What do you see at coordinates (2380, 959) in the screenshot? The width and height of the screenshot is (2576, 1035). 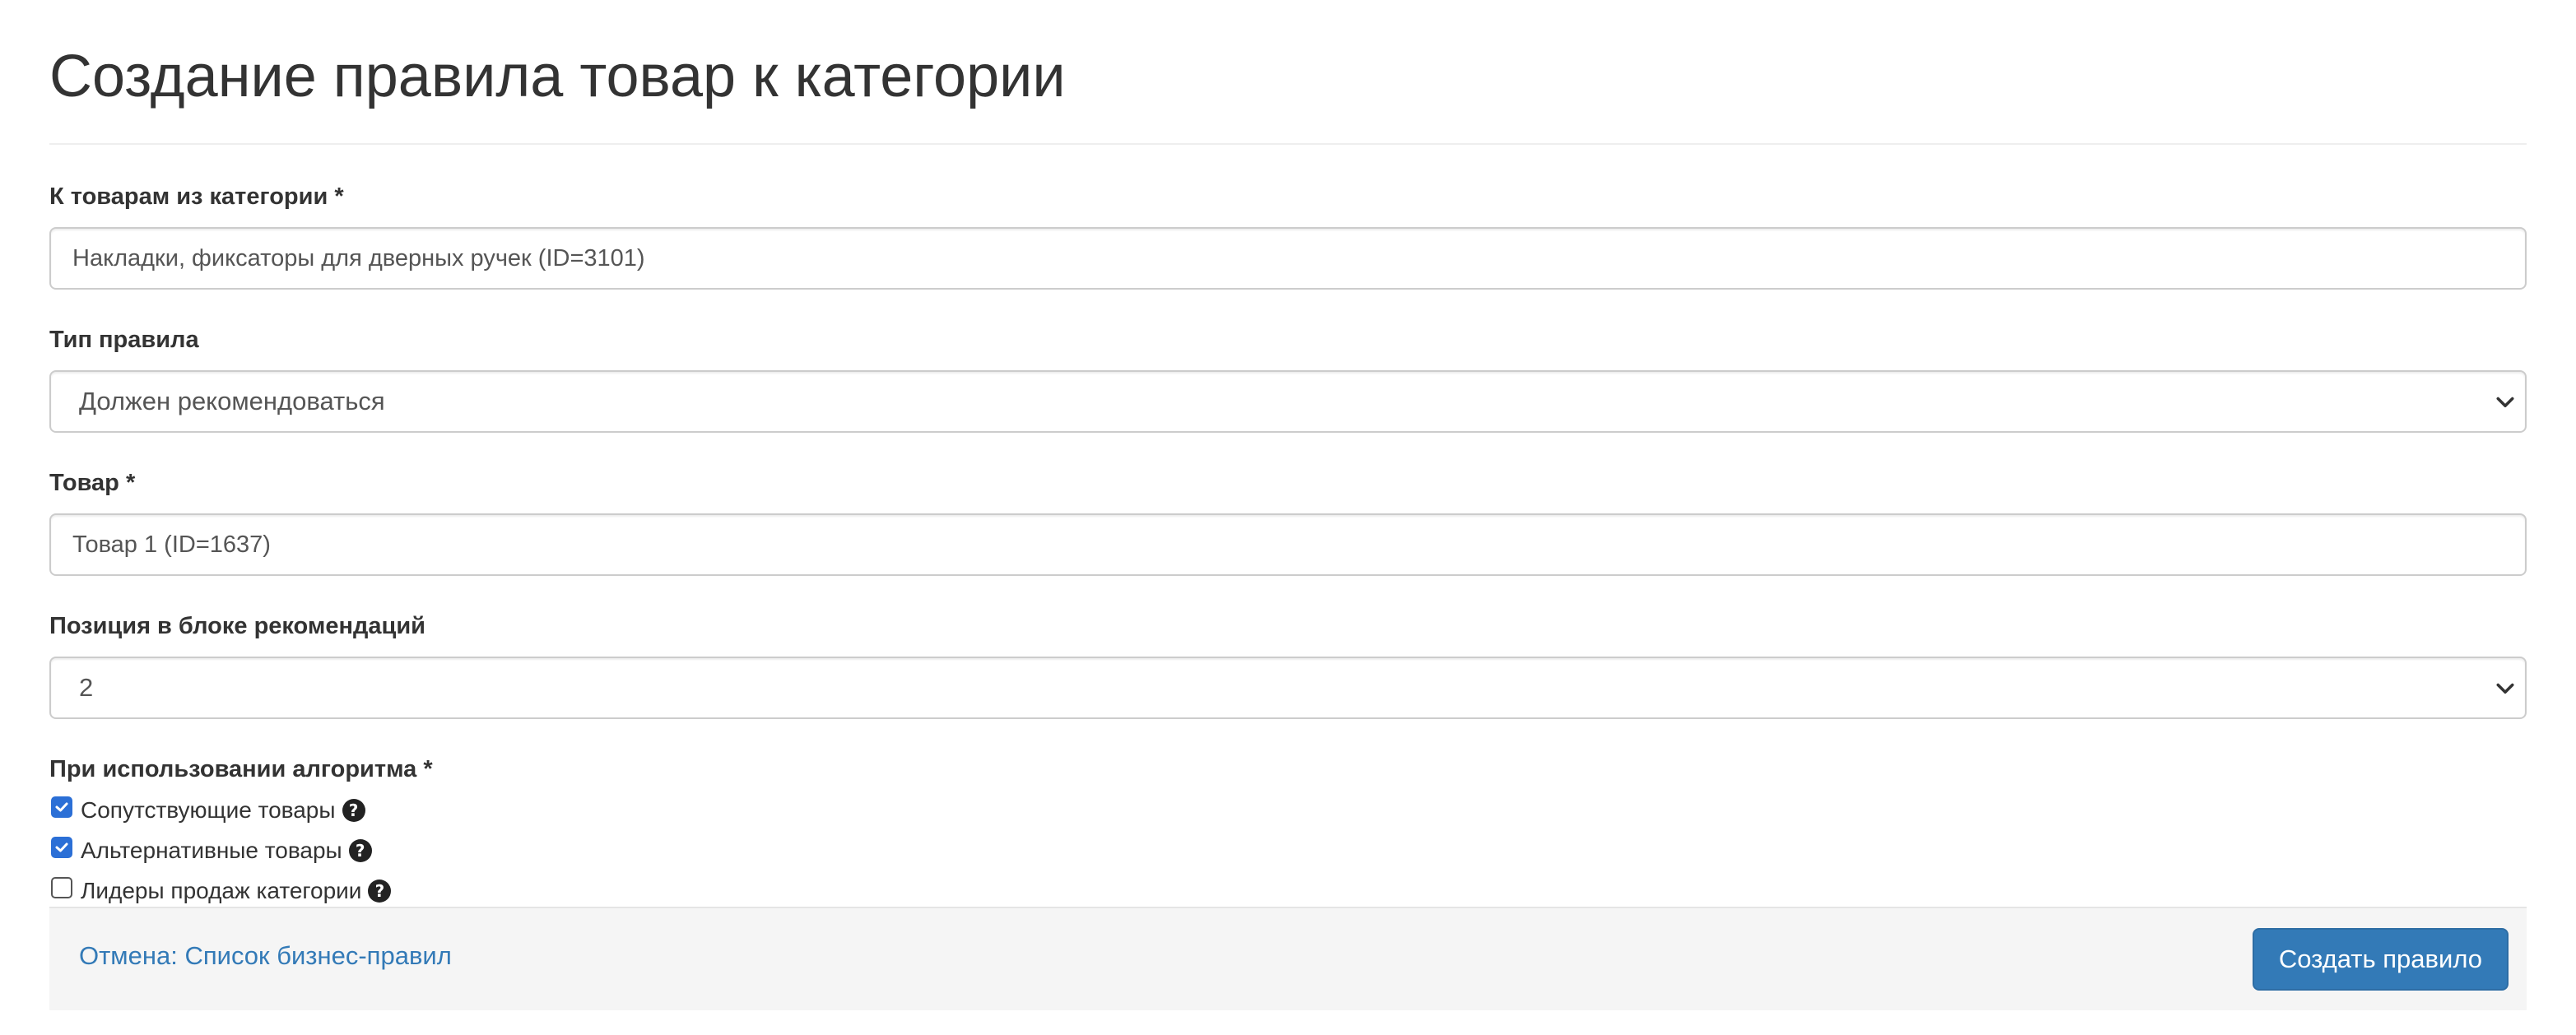 I see `create-rule-button: Создать правило` at bounding box center [2380, 959].